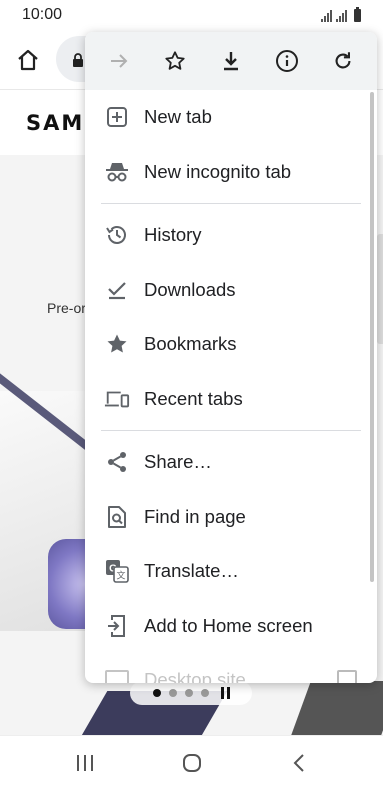 Image resolution: width=383 pixels, height=788 pixels. I want to click on status-time: 10:00, so click(42, 14).